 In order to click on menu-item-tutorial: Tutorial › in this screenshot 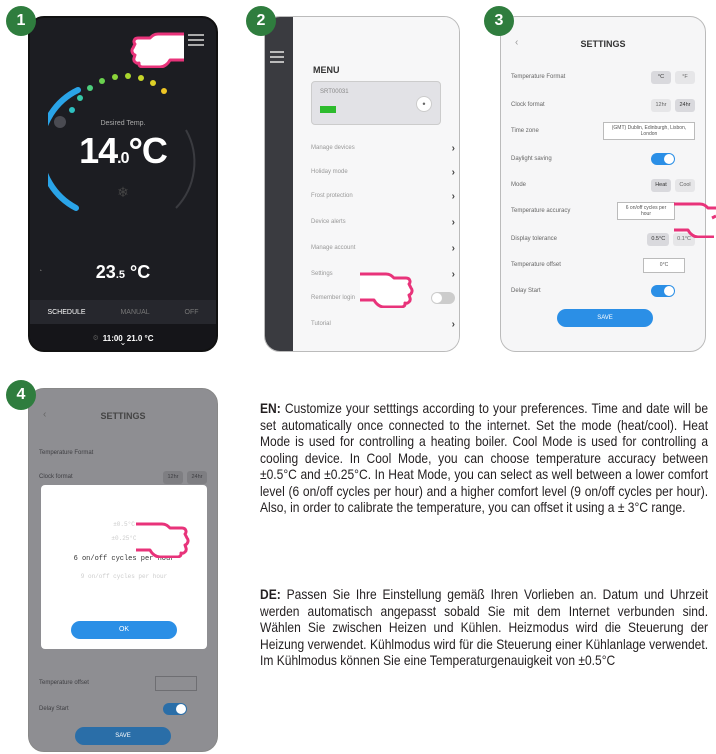, I will do `click(383, 324)`.